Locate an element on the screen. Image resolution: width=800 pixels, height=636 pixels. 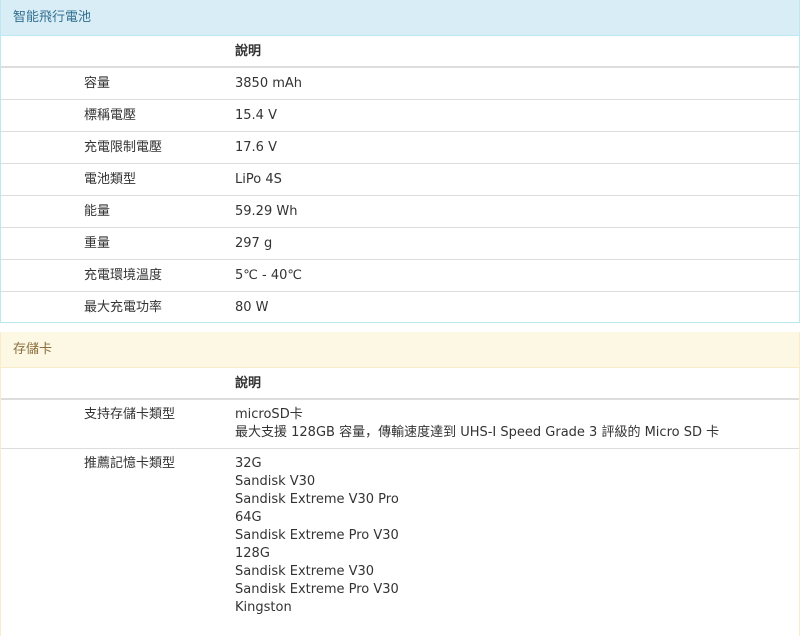
spec-label: 支持存儲卡類型 is located at coordinates (130, 414).